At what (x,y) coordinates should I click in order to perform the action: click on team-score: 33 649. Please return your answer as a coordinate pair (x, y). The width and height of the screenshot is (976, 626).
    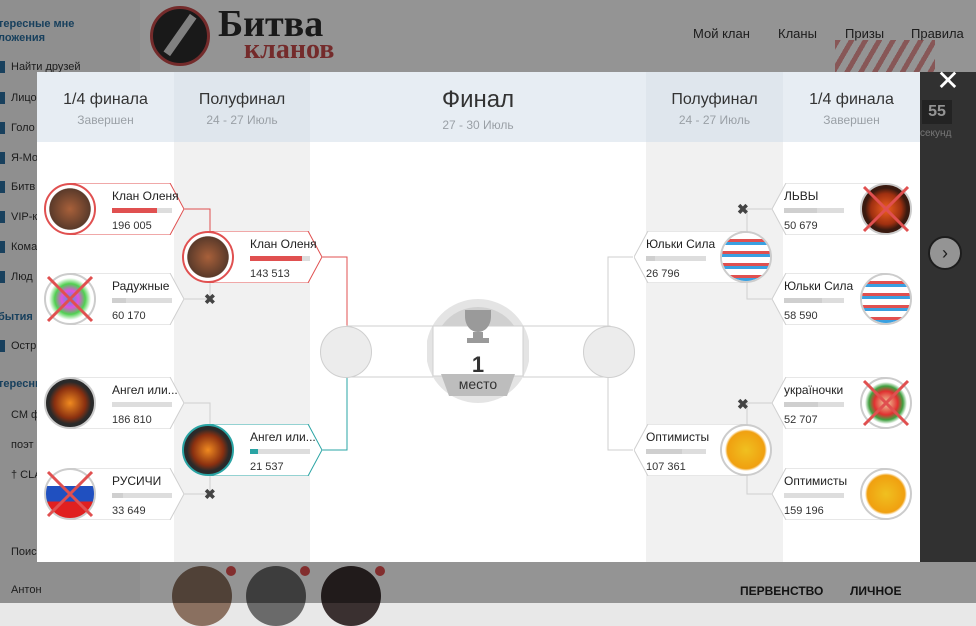
    Looking at the image, I should click on (129, 511).